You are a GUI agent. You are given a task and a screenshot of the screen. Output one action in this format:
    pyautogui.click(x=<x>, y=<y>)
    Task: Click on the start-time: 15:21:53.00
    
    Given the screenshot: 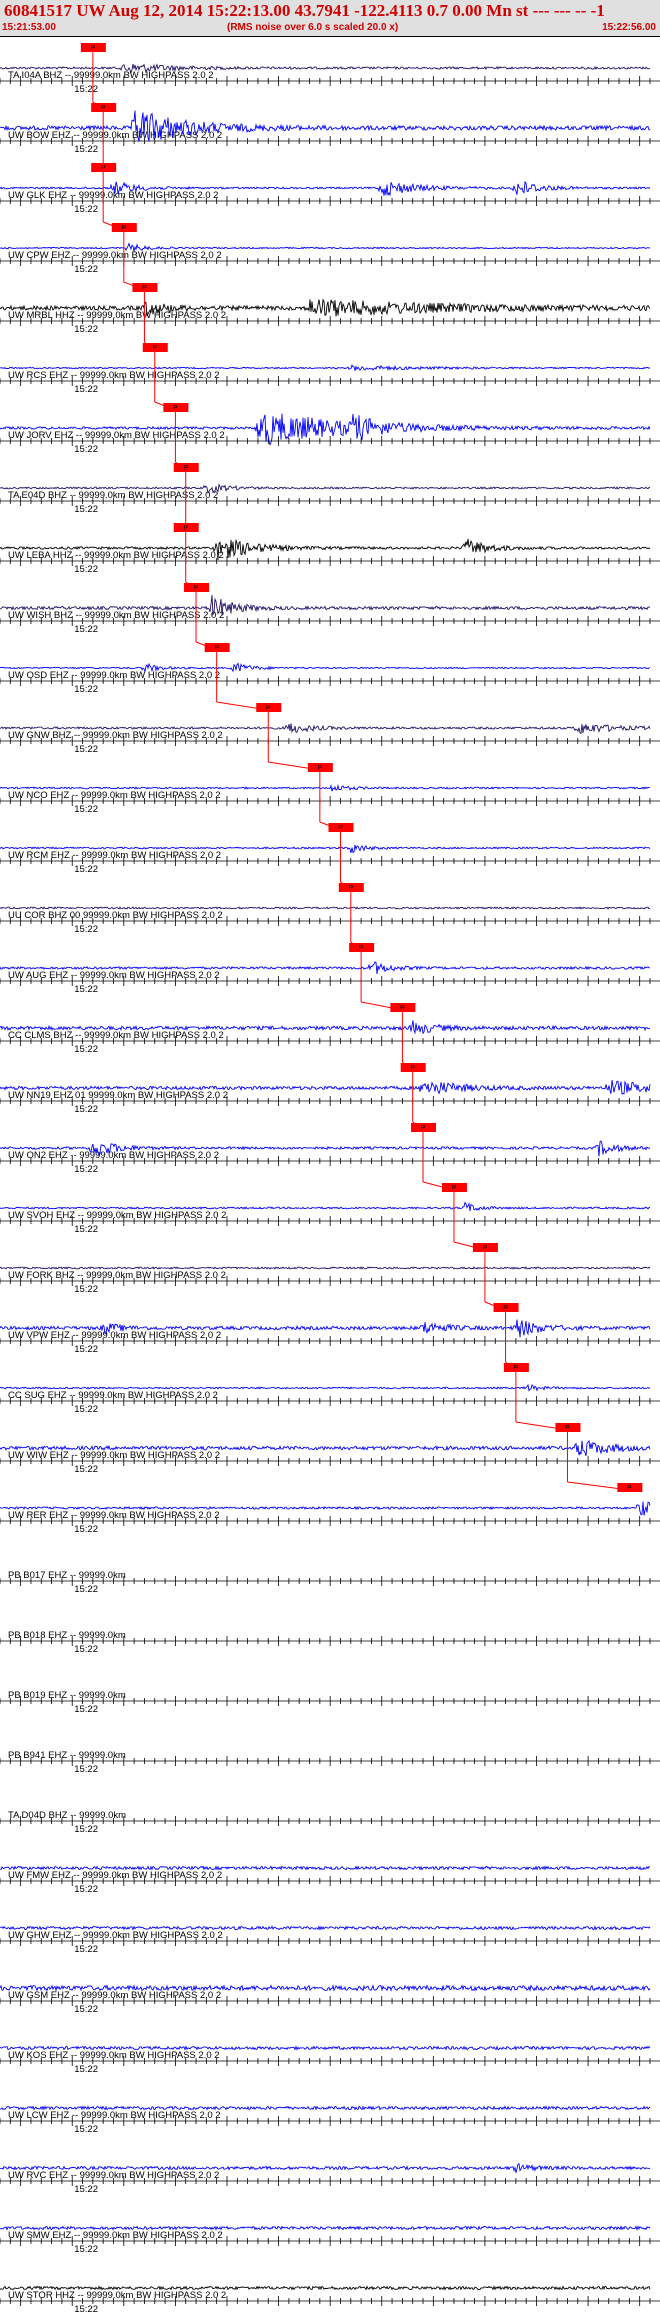 What is the action you would take?
    pyautogui.click(x=29, y=27)
    